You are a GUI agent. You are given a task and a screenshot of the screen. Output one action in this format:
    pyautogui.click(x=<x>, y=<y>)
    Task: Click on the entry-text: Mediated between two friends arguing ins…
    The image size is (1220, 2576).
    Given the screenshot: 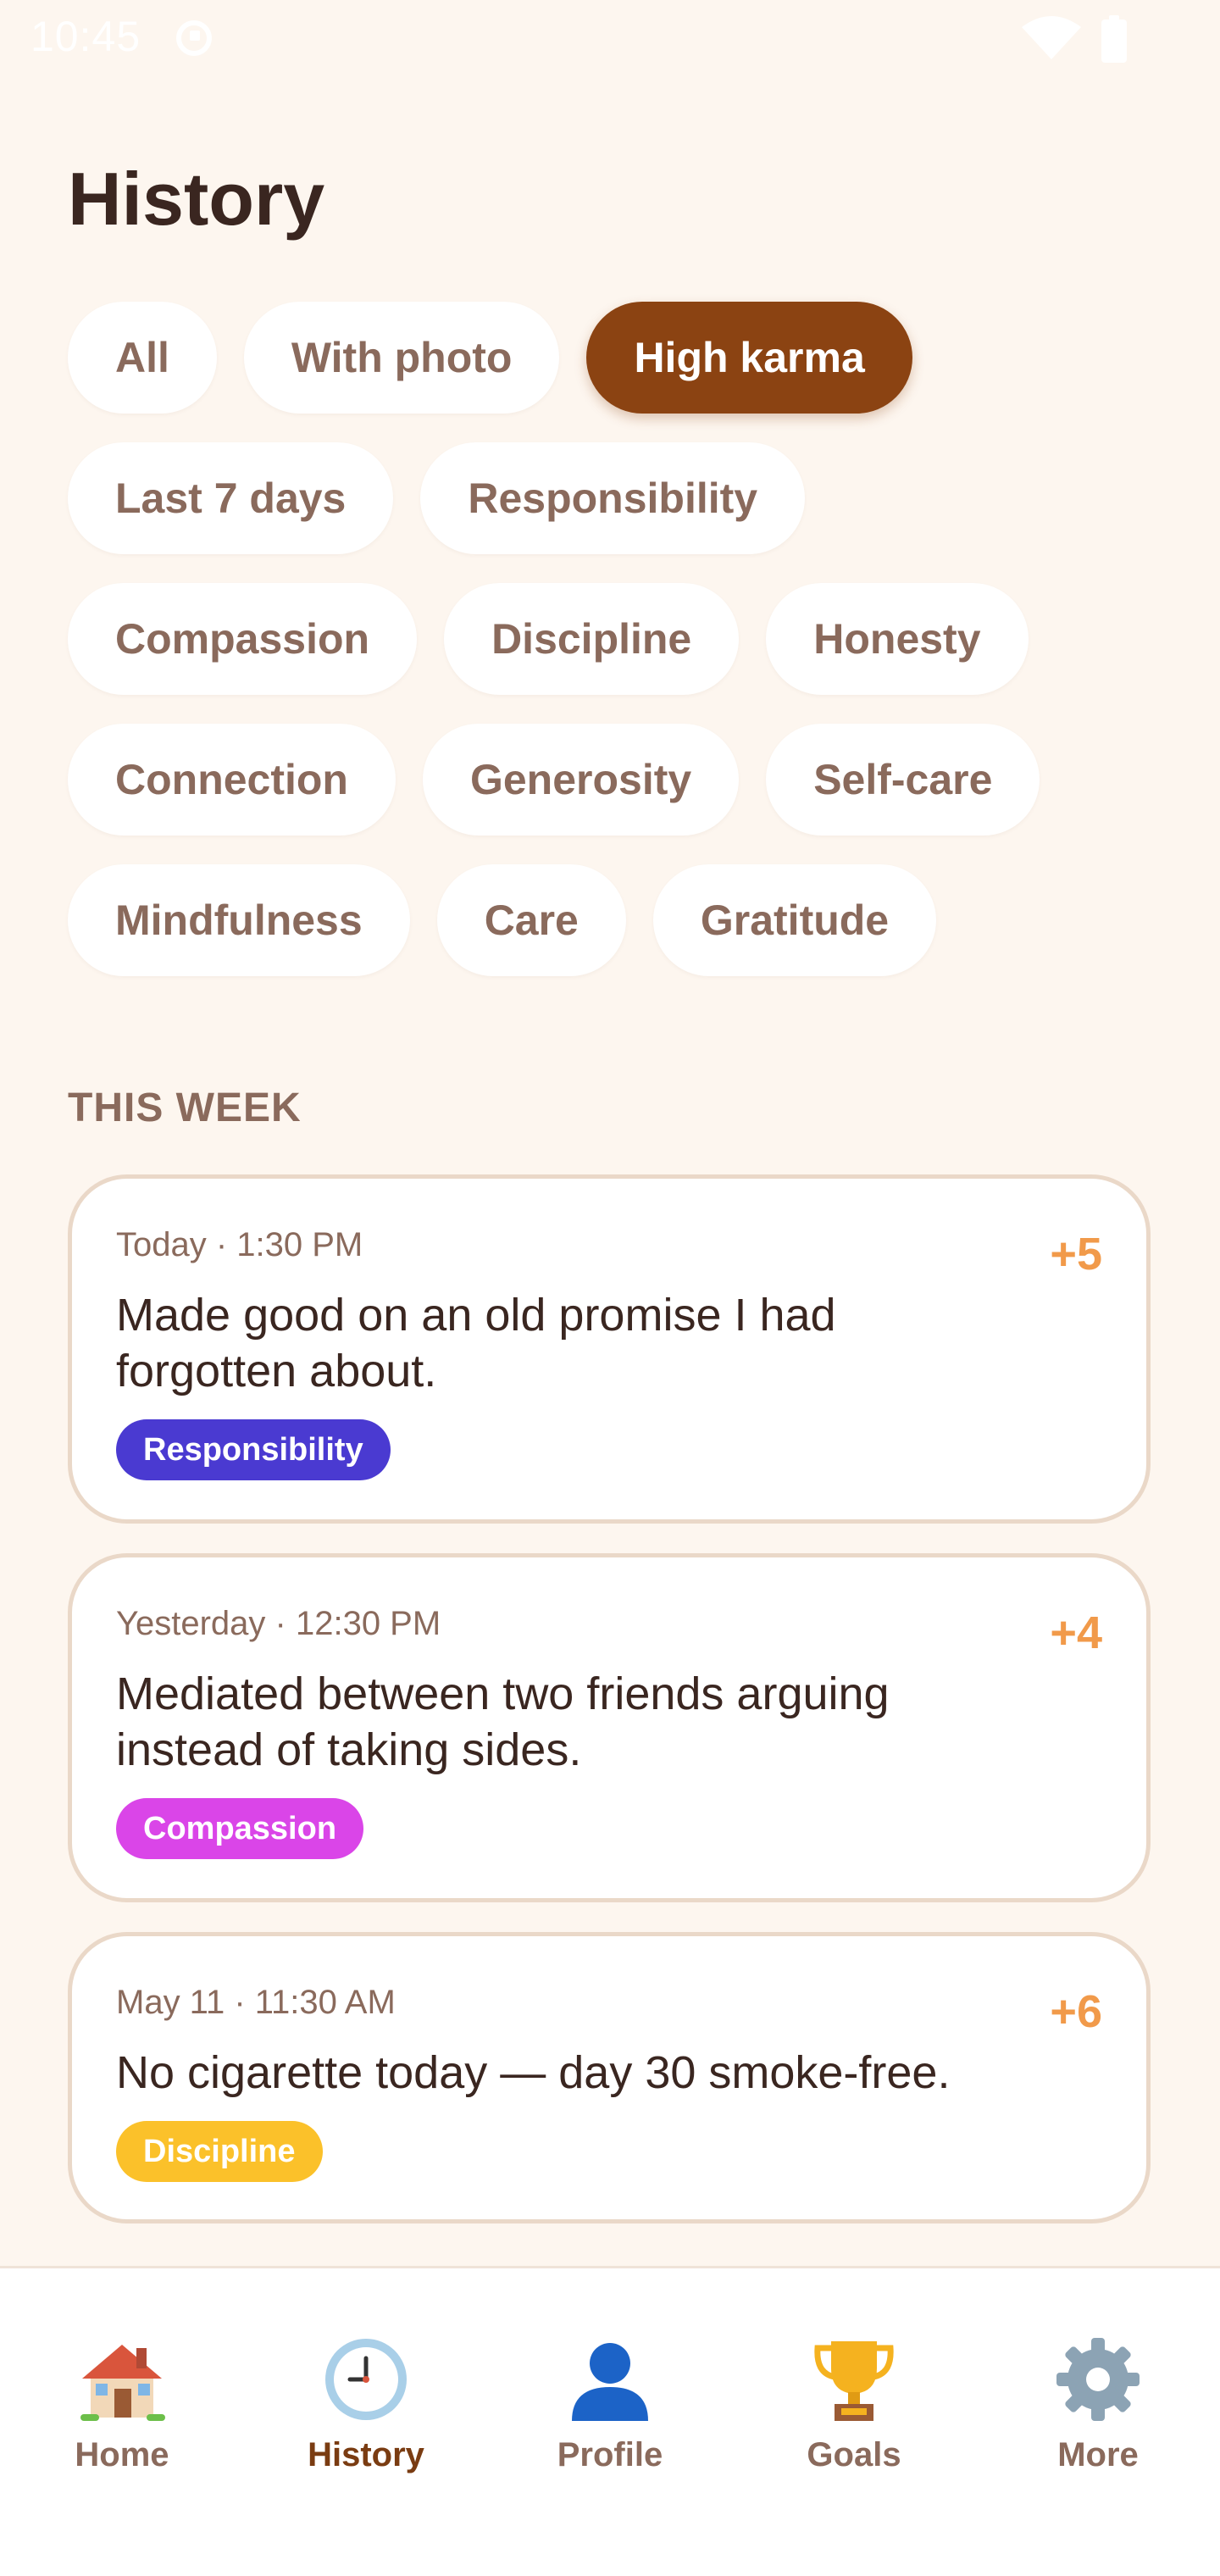 What is the action you would take?
    pyautogui.click(x=503, y=1721)
    